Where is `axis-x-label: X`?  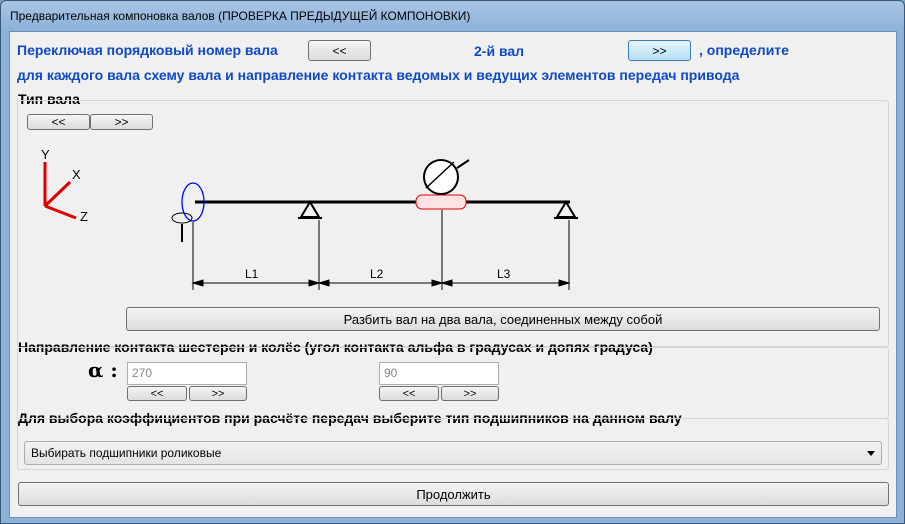
axis-x-label: X is located at coordinates (76, 174).